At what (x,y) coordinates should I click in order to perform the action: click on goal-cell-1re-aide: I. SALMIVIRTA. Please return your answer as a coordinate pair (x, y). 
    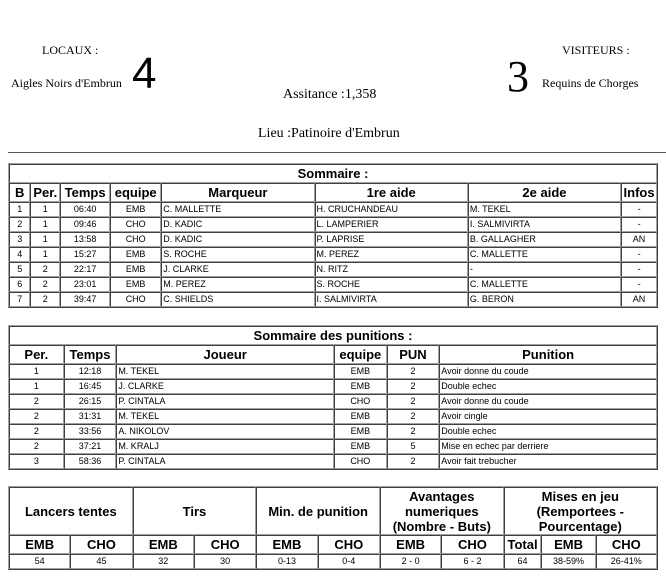
    Looking at the image, I should click on (391, 299).